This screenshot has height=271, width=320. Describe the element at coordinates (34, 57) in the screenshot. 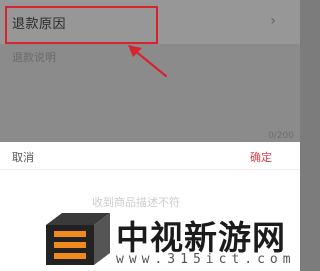

I see `refund-description-input: 退款说明` at that location.